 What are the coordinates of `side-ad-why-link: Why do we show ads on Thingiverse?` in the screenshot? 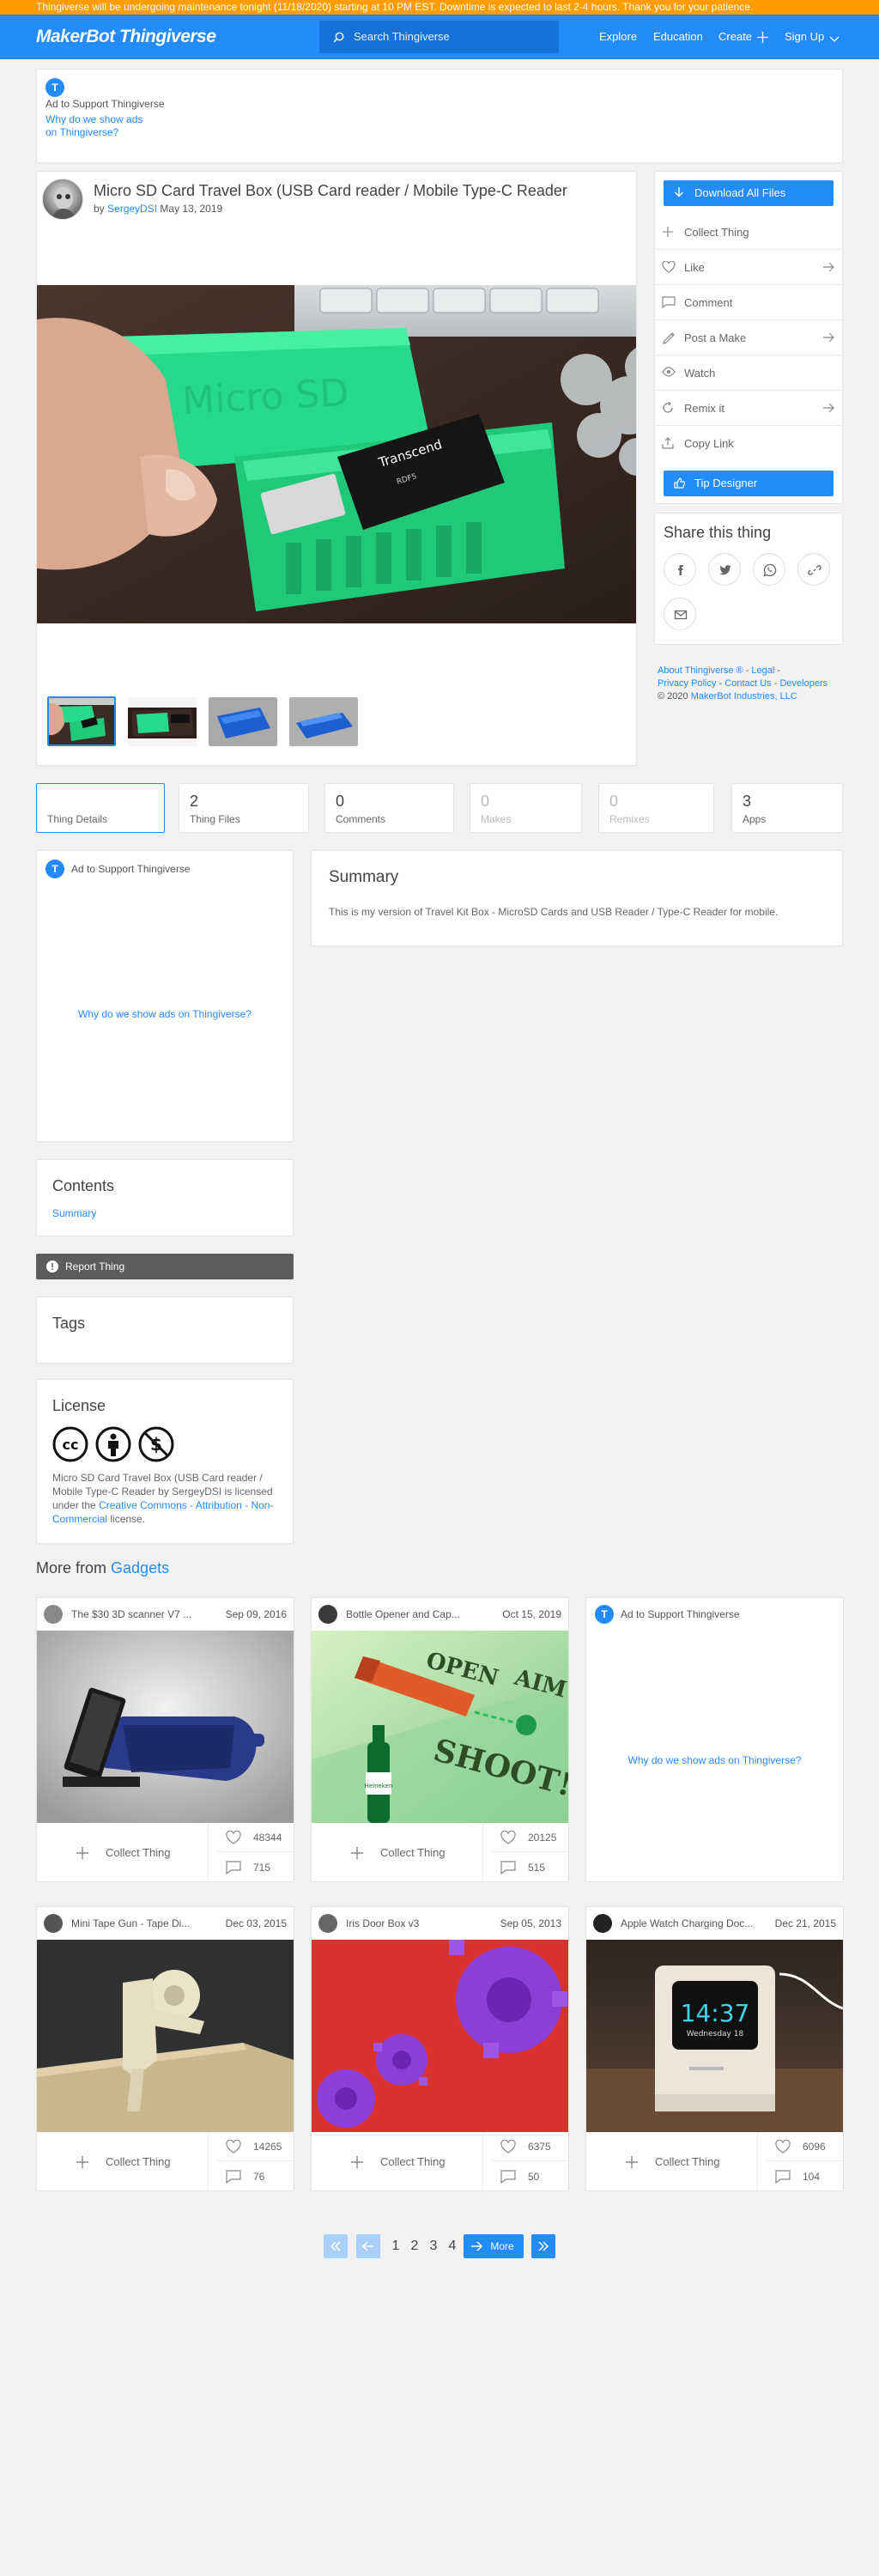 It's located at (165, 1014).